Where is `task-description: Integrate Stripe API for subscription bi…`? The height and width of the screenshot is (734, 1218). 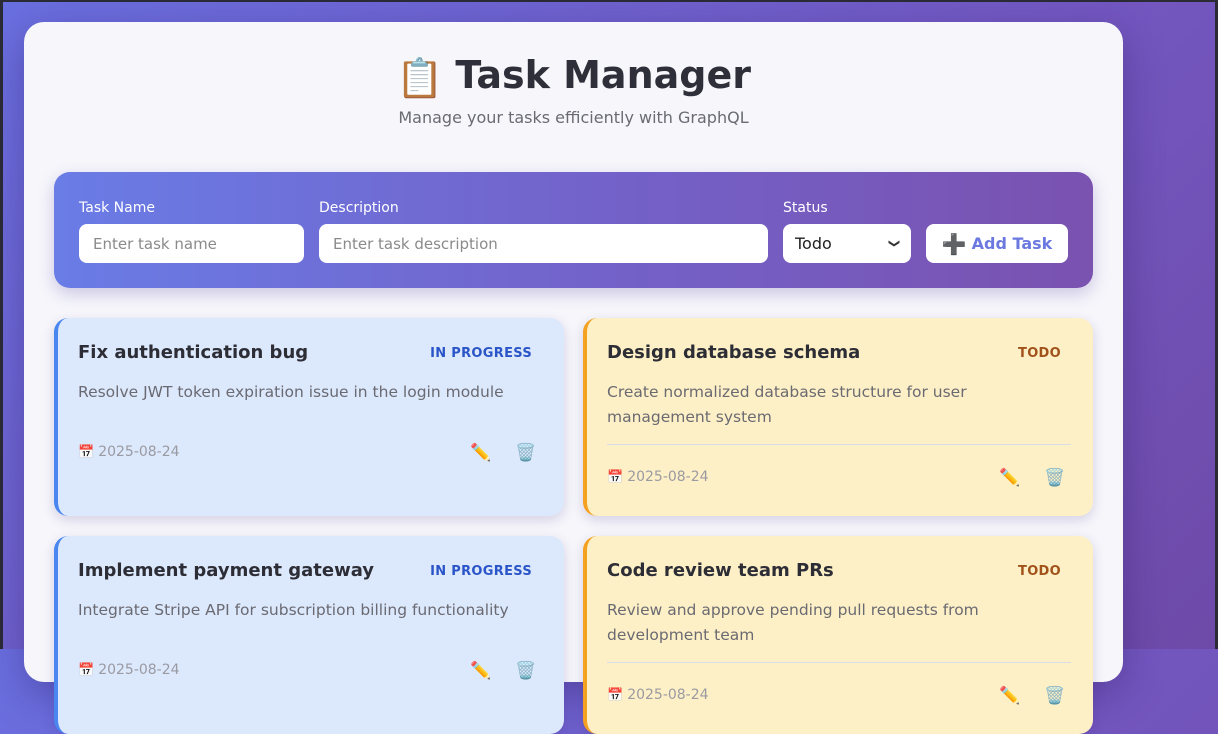 task-description: Integrate Stripe API for subscription bi… is located at coordinates (293, 610).